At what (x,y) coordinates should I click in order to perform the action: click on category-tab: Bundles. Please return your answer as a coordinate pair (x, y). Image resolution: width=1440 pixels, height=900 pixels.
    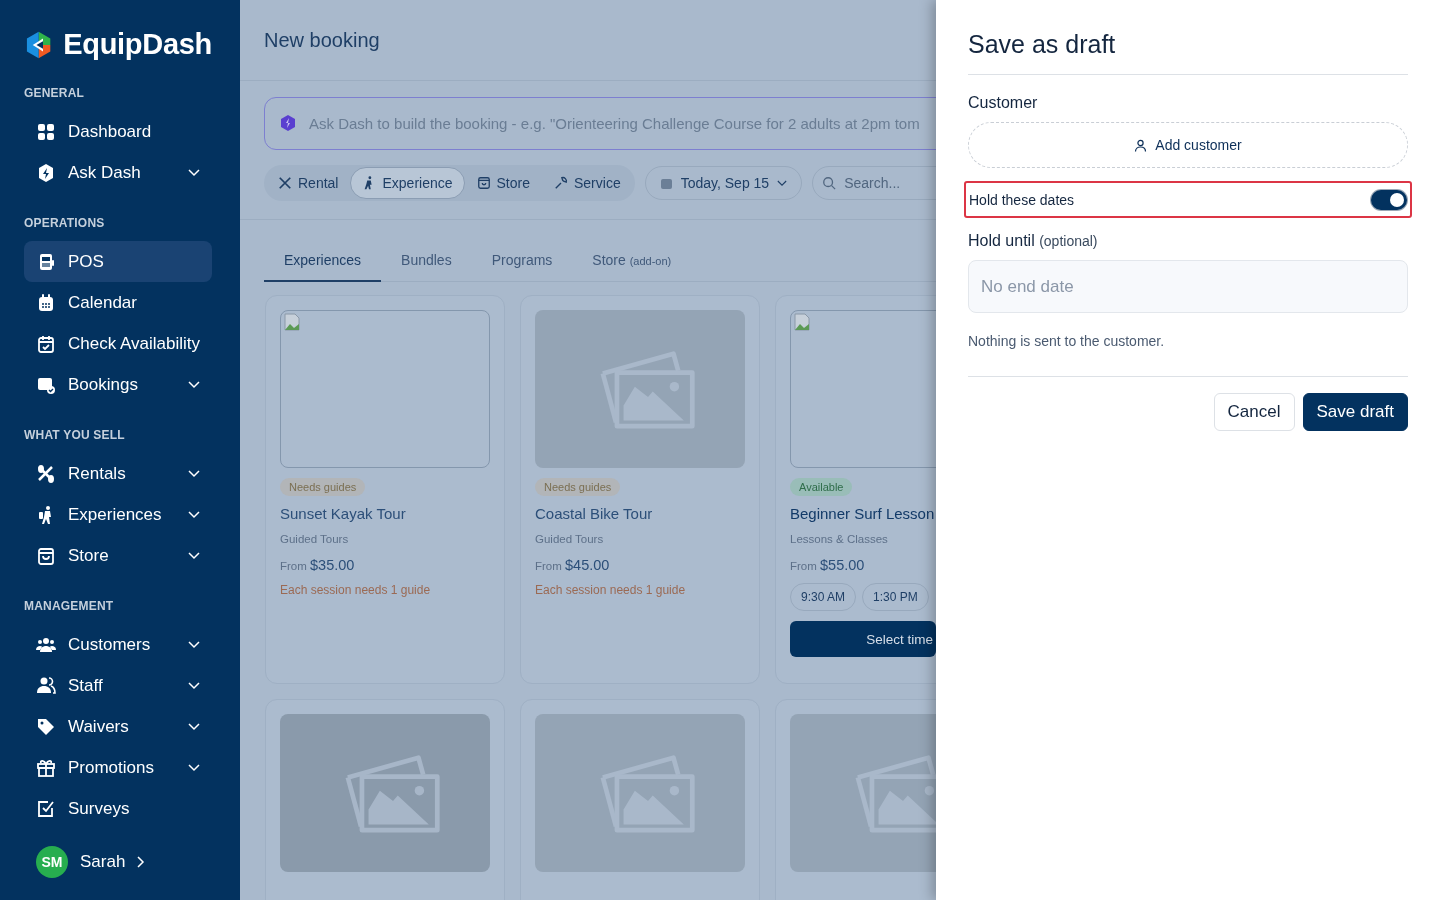
    Looking at the image, I should click on (426, 267).